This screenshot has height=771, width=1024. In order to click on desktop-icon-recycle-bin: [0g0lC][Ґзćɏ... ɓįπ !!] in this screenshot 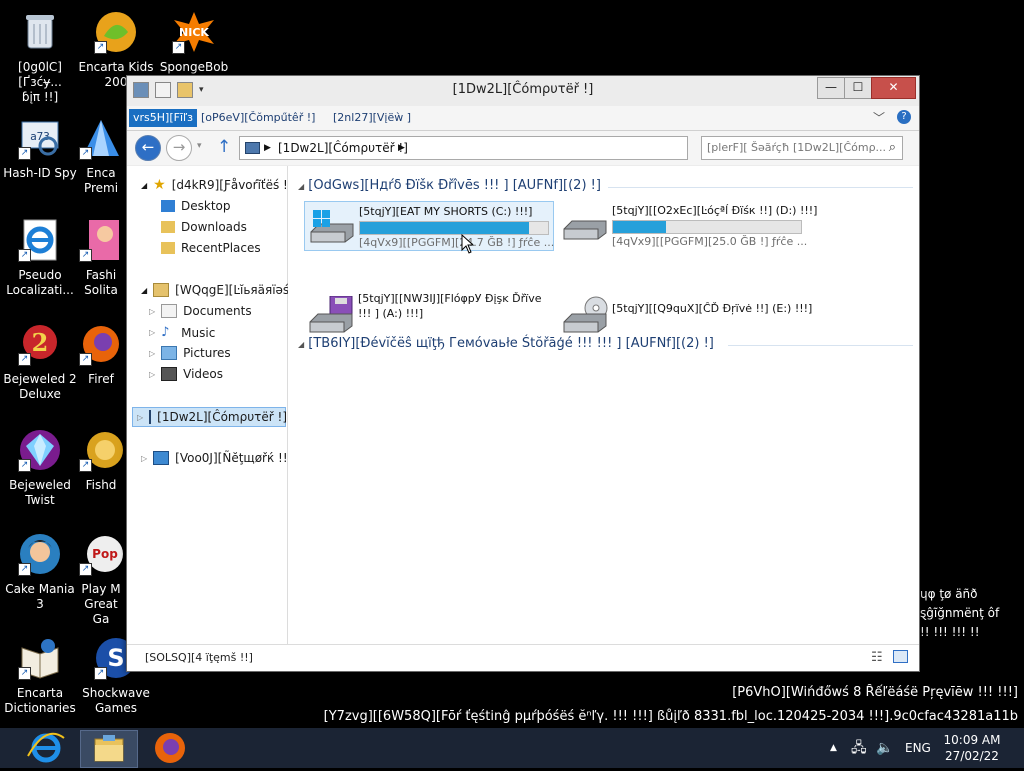, I will do `click(40, 55)`.